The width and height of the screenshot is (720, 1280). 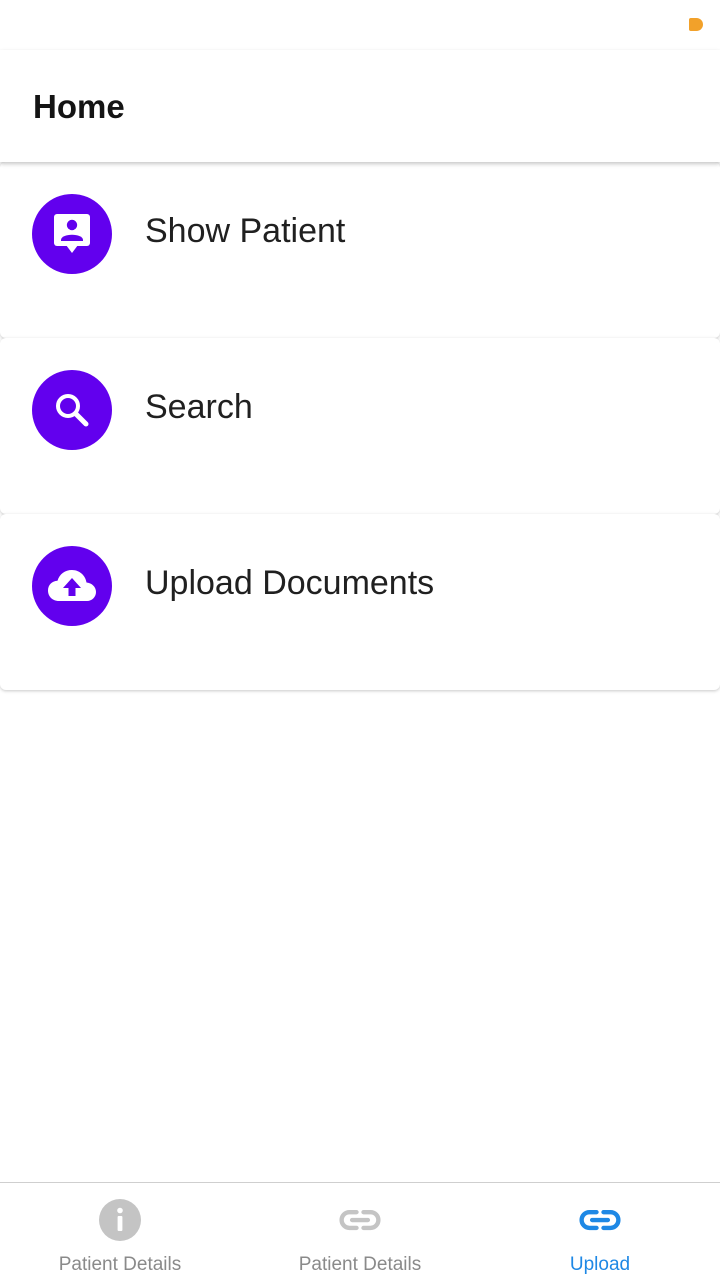 I want to click on menu-item-label: Search, so click(x=199, y=407).